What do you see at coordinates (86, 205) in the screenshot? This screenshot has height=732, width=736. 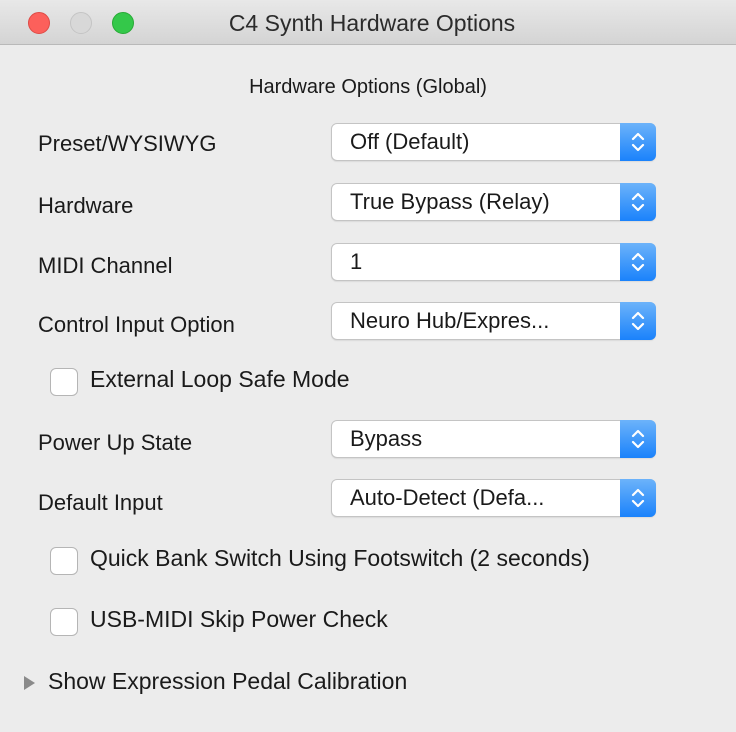 I see `hardware-label: Hardware` at bounding box center [86, 205].